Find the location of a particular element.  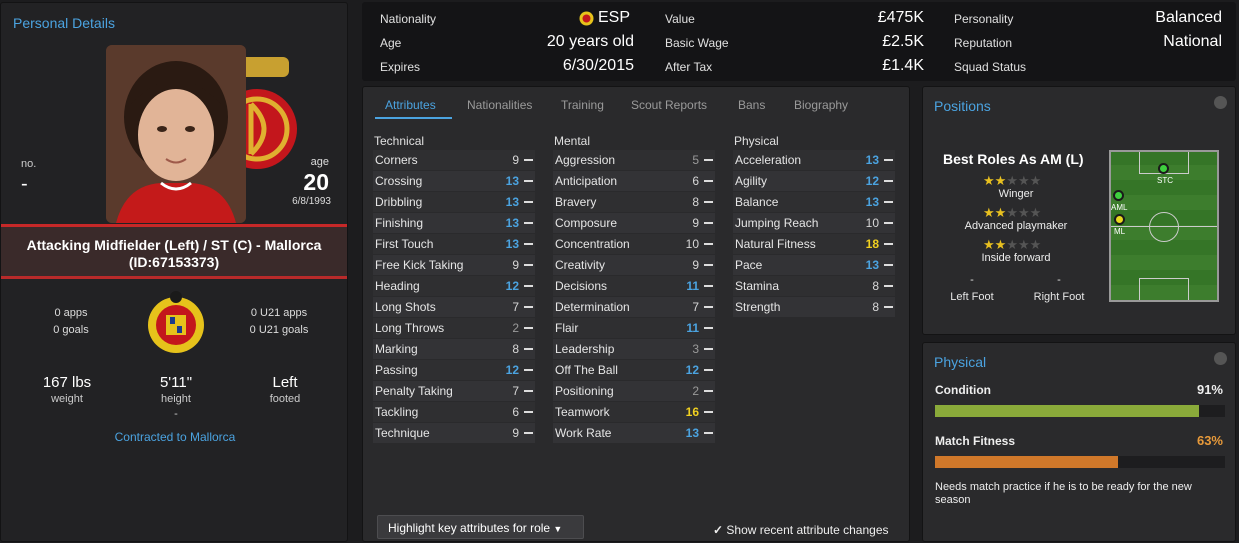

mental-attribute-row: Determination 7 is located at coordinates (634, 307).